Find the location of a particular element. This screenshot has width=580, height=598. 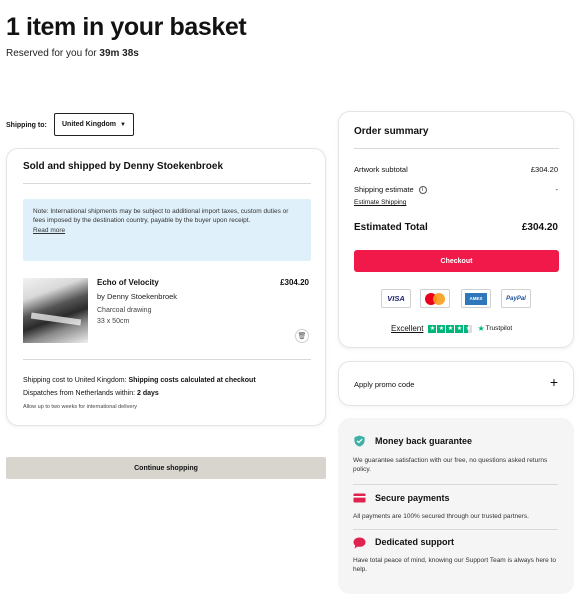

mastercard-logo is located at coordinates (435, 298).